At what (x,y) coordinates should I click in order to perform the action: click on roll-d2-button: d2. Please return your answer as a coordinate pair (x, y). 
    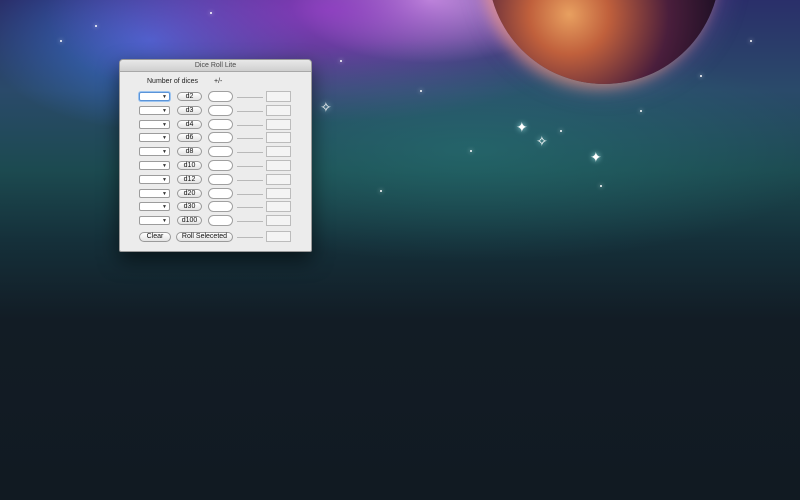
    Looking at the image, I should click on (189, 96).